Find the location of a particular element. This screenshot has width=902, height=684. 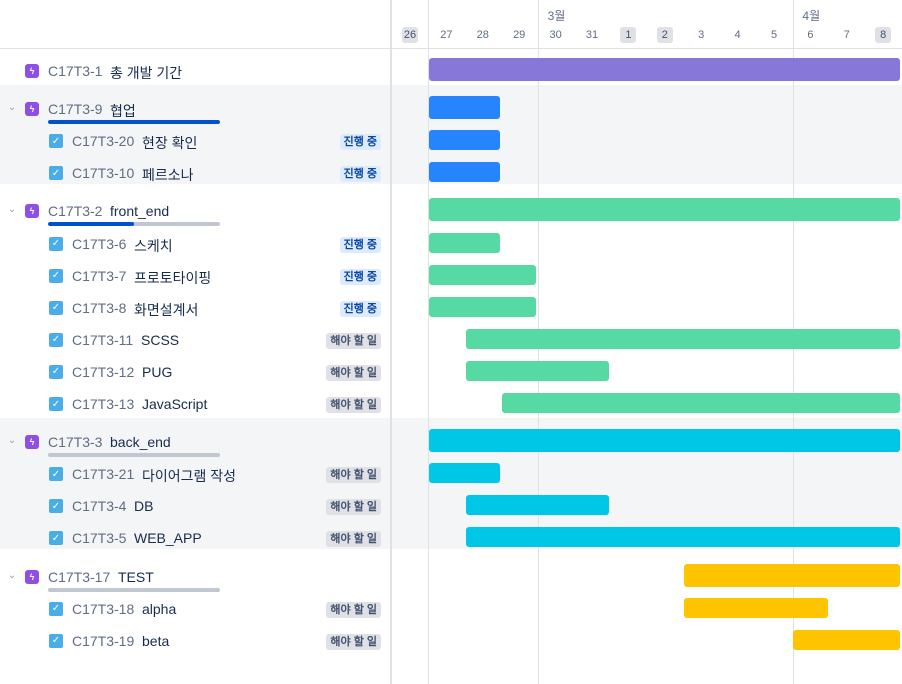

issue-key: C17T3-10 is located at coordinates (103, 173).